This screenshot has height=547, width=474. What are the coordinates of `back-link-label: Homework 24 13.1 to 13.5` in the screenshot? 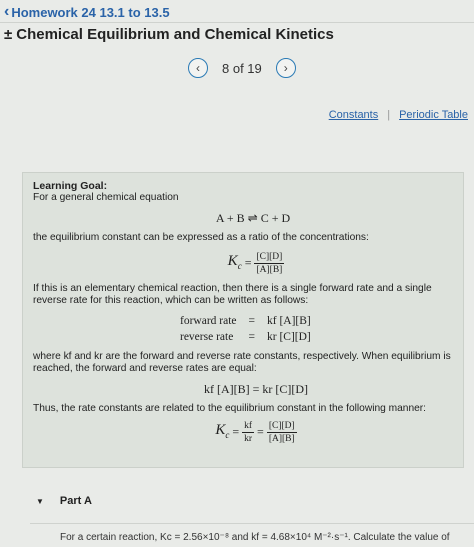 It's located at (90, 12).